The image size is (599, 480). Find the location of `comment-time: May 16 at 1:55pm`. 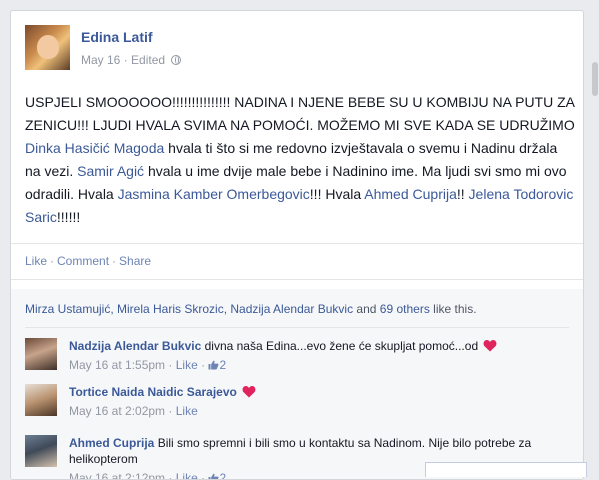

comment-time: May 16 at 1:55pm is located at coordinates (117, 365).